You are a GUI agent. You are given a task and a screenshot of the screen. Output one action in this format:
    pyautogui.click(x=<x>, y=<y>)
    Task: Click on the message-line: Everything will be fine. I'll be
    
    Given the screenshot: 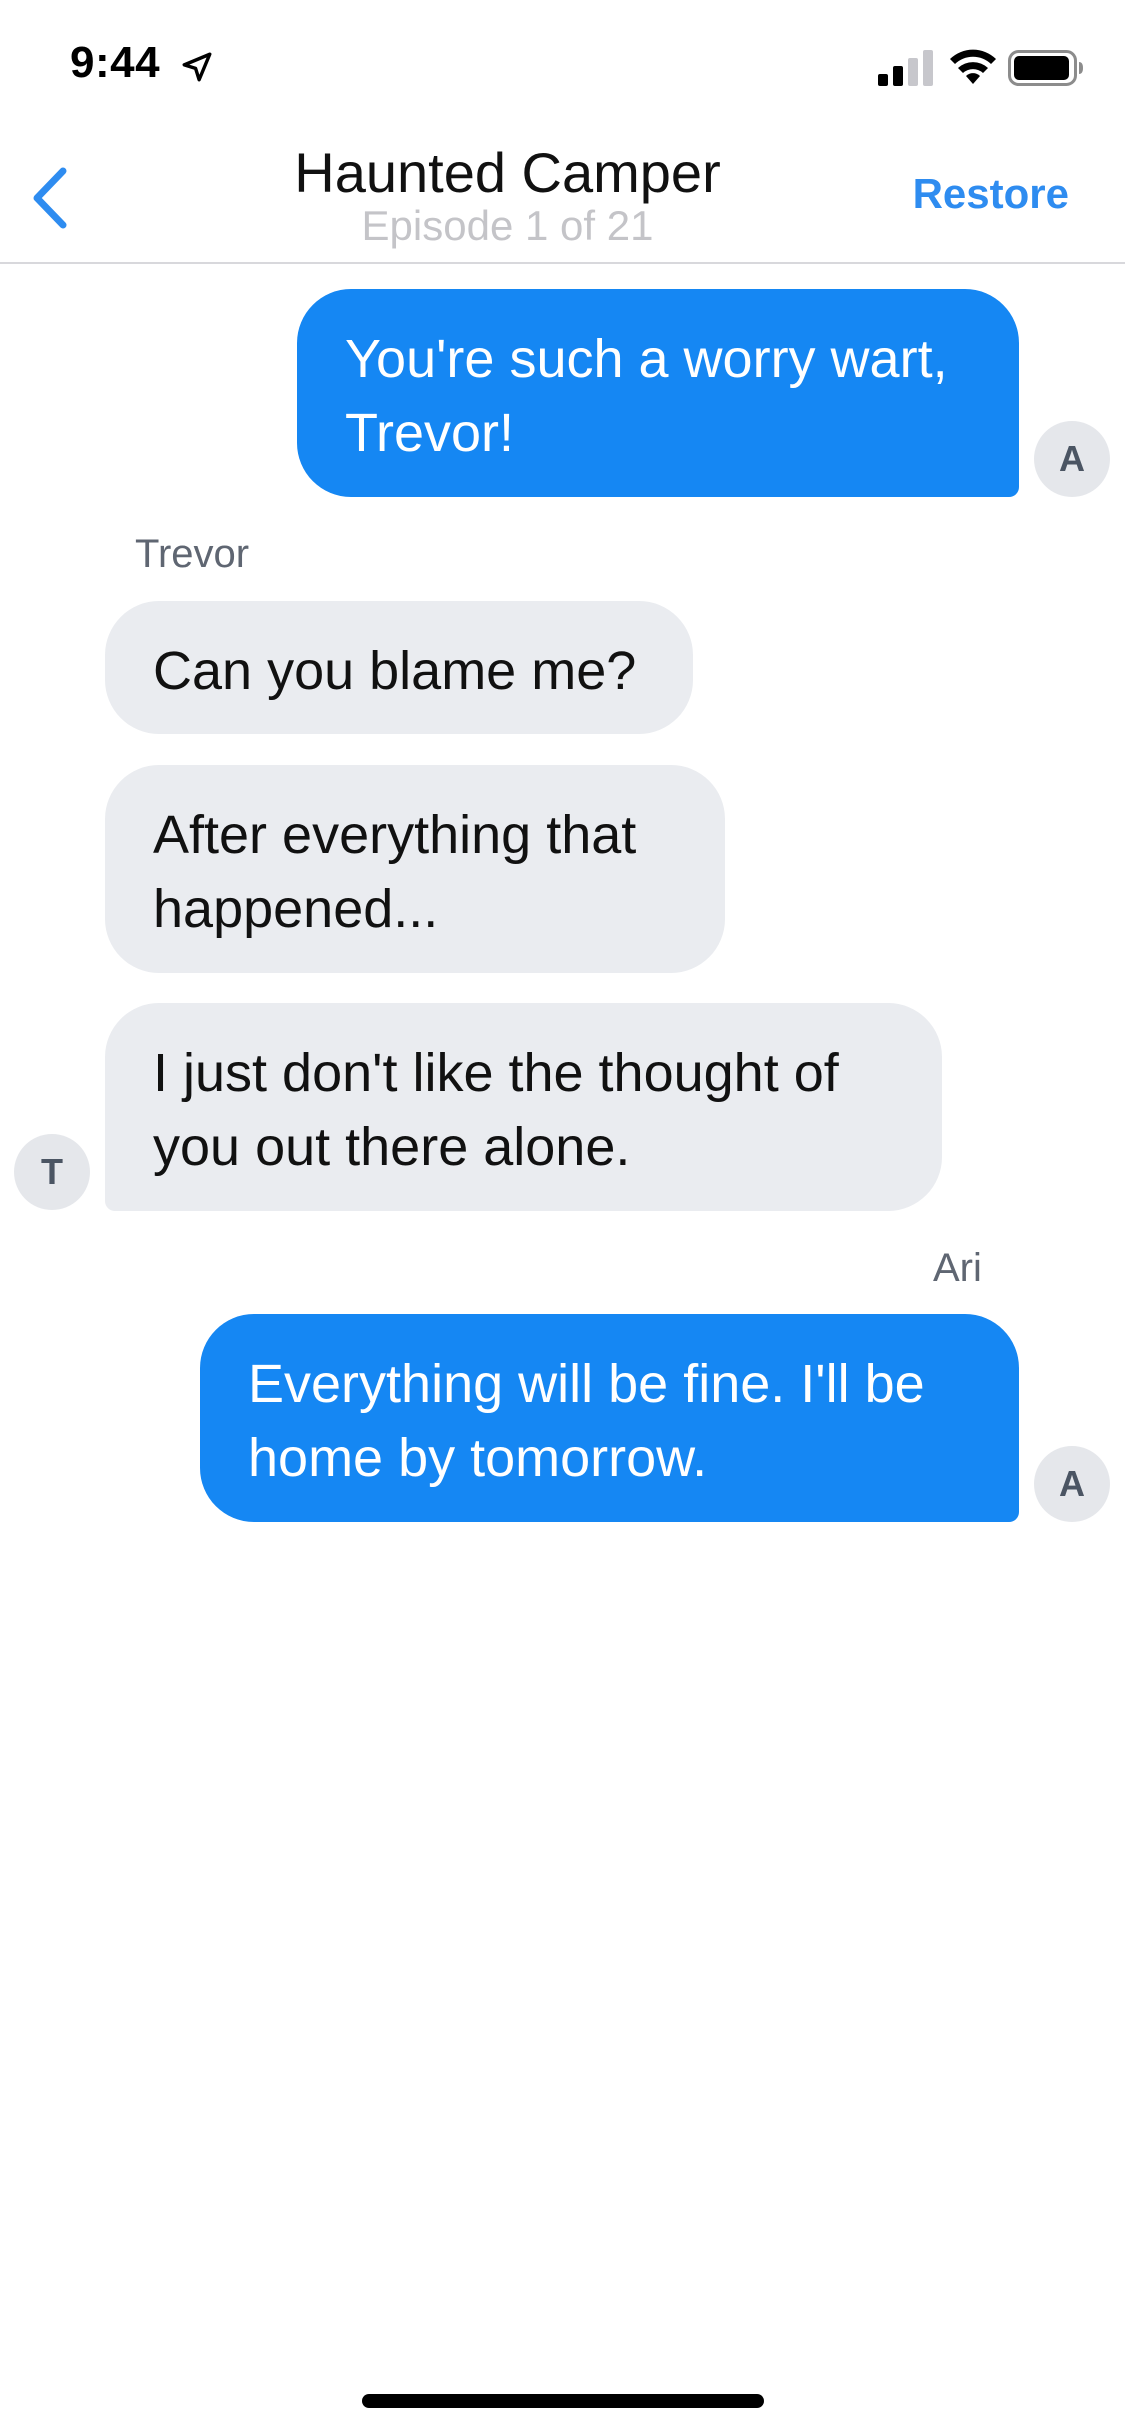 What is the action you would take?
    pyautogui.click(x=586, y=1384)
    